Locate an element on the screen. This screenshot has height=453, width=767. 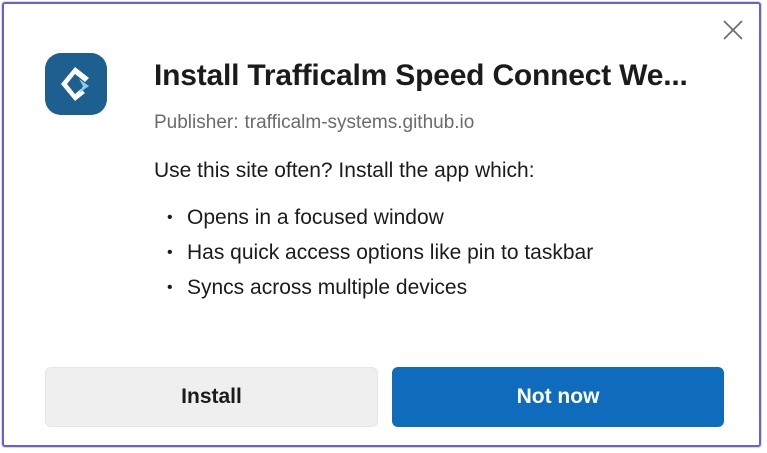
feature-item: • Opens in a focused window is located at coordinates (378, 220).